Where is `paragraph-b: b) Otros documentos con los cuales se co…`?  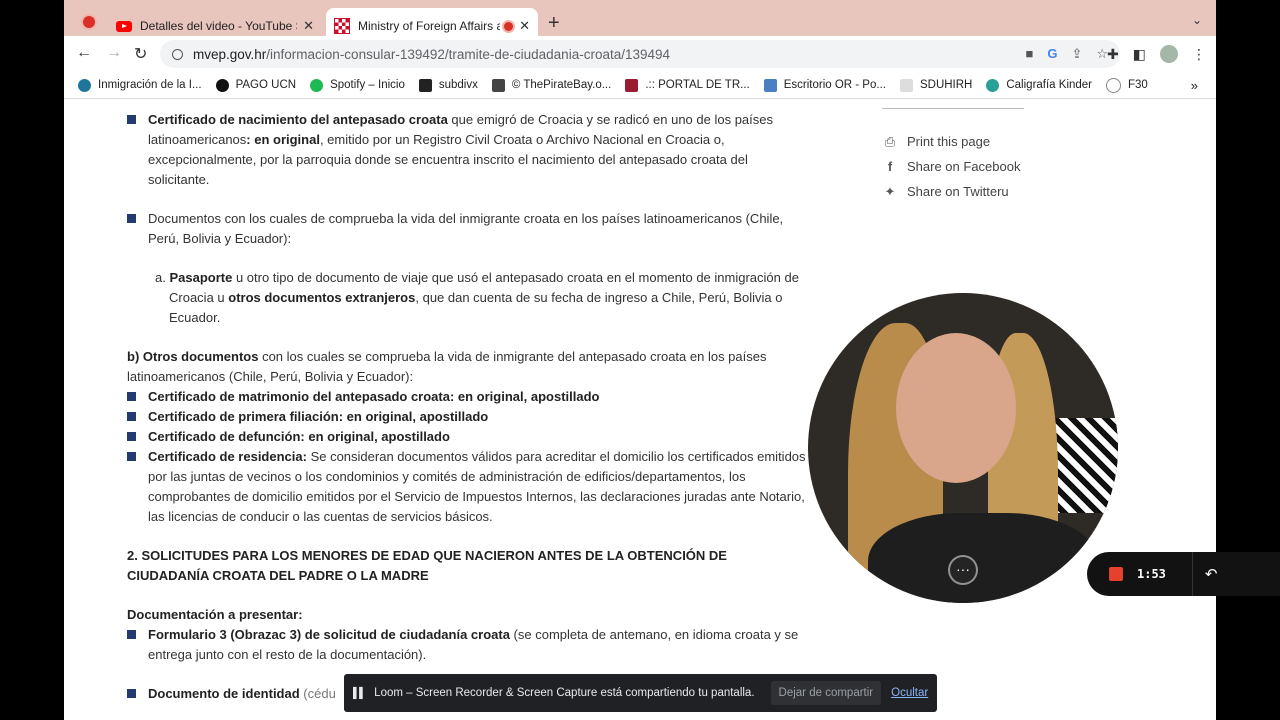
paragraph-b: b) Otros documentos con los cuales se co… is located at coordinates (447, 366).